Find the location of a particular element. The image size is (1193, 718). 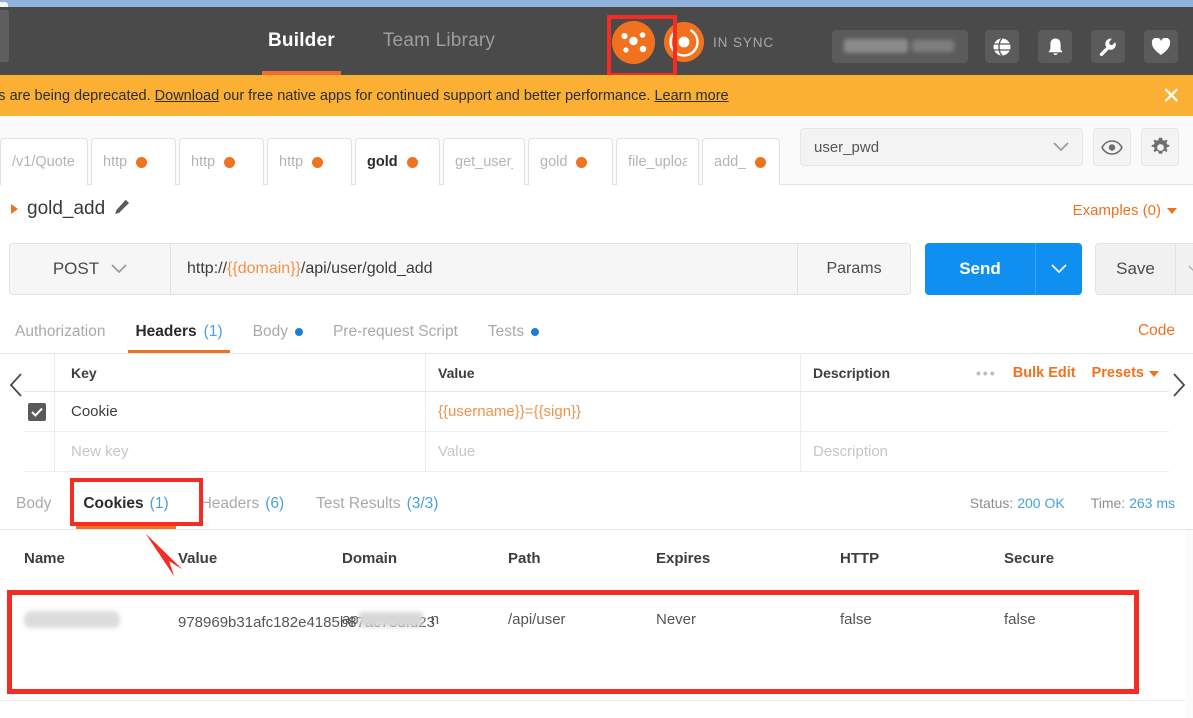

params-button: Params is located at coordinates (854, 269).